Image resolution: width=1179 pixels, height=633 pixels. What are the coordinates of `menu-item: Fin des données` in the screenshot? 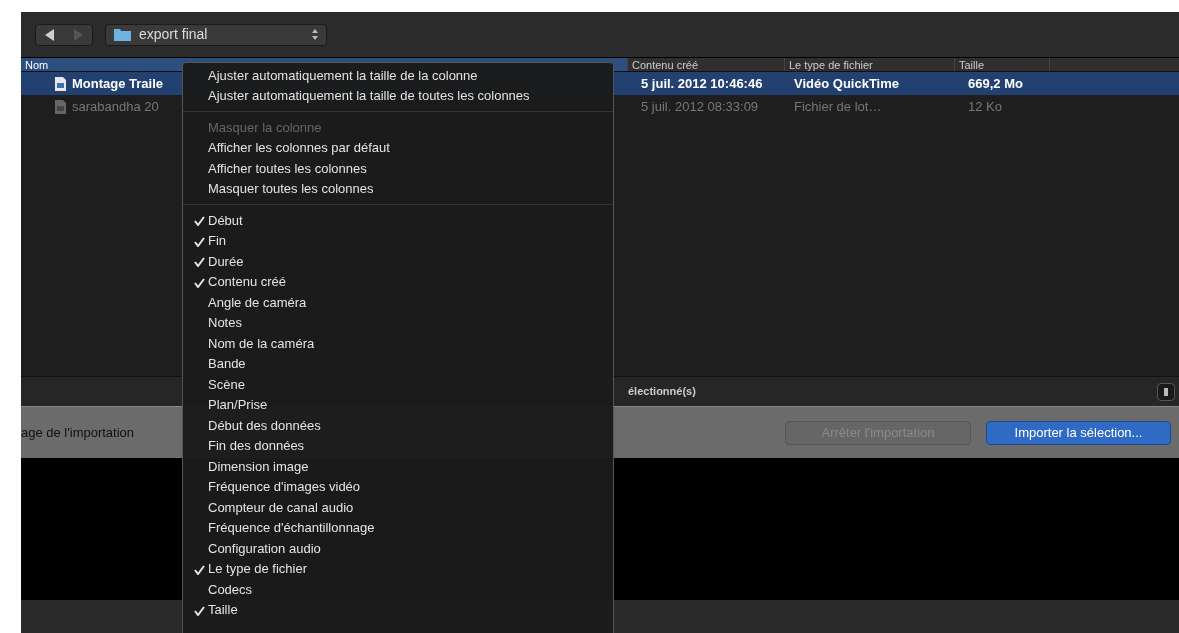 It's located at (398, 445).